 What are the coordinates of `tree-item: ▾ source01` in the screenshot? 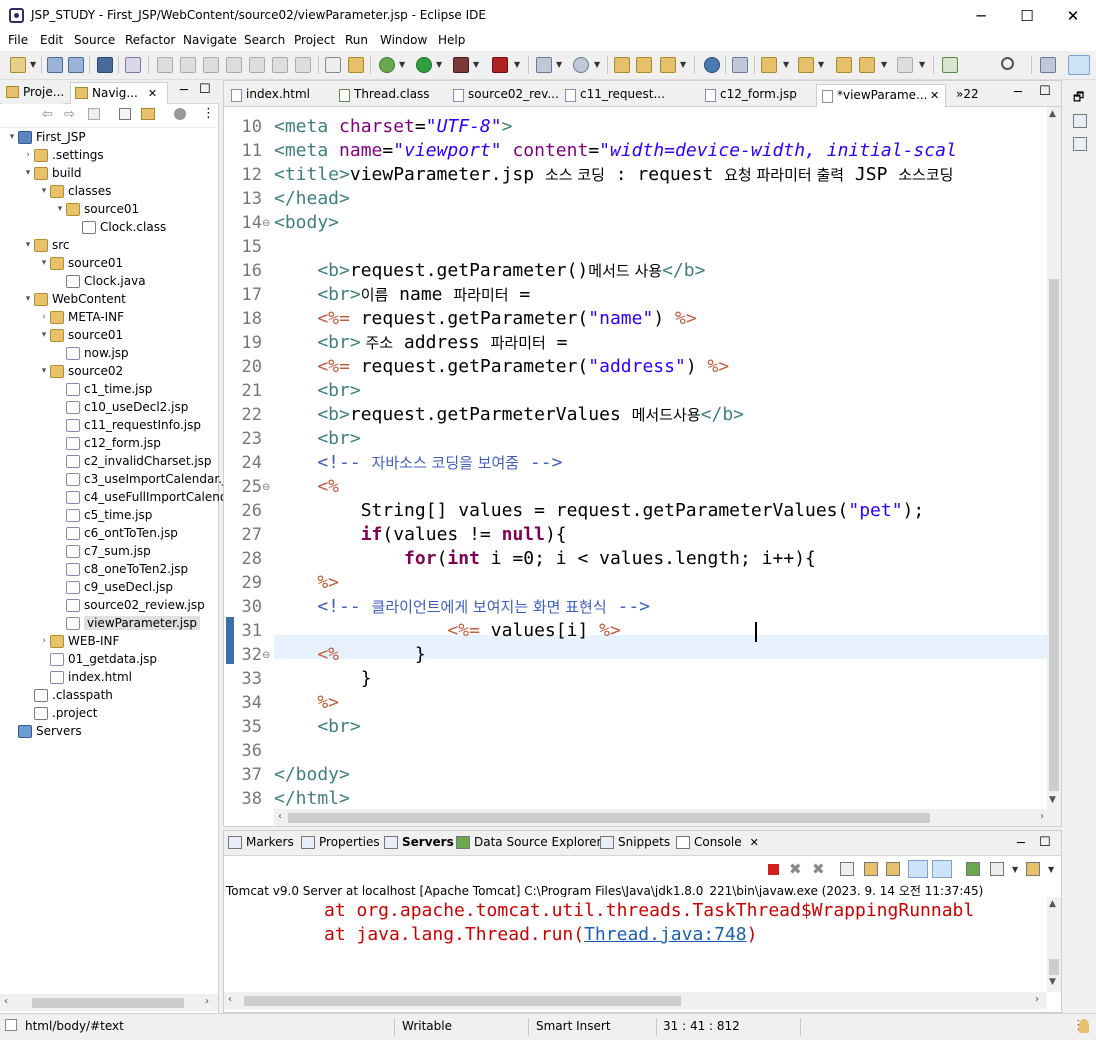 It's located at (61, 335).